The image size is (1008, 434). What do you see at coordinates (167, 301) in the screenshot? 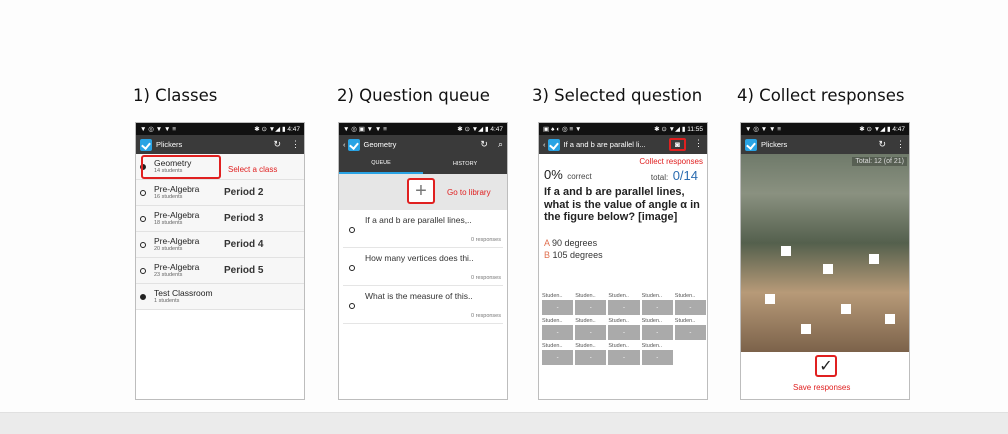
I see `class-students: 1 students` at bounding box center [167, 301].